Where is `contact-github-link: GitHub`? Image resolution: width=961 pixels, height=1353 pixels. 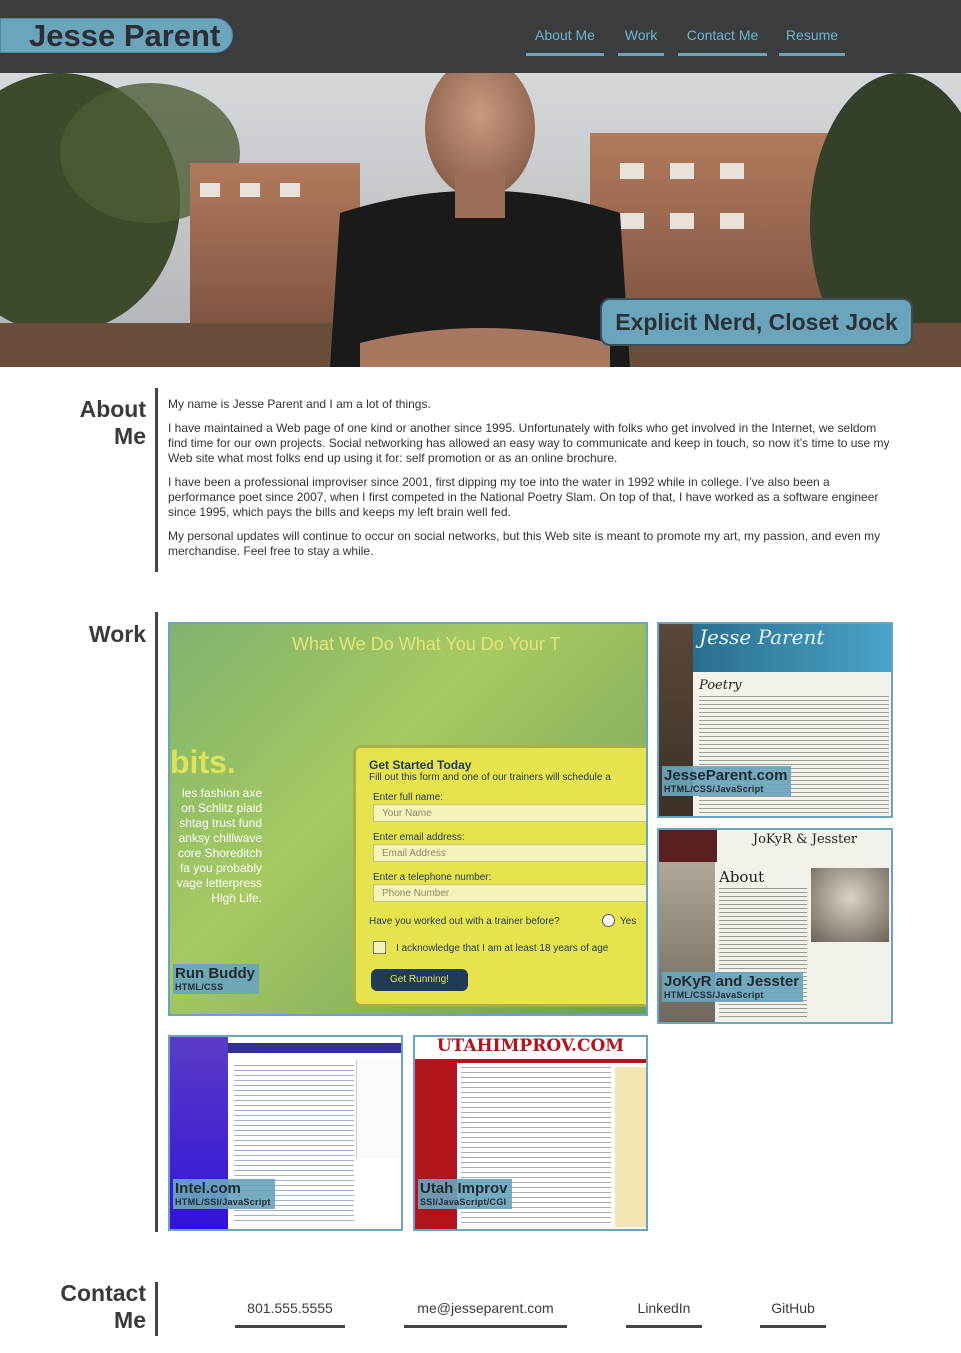
contact-github-link: GitHub is located at coordinates (793, 1313).